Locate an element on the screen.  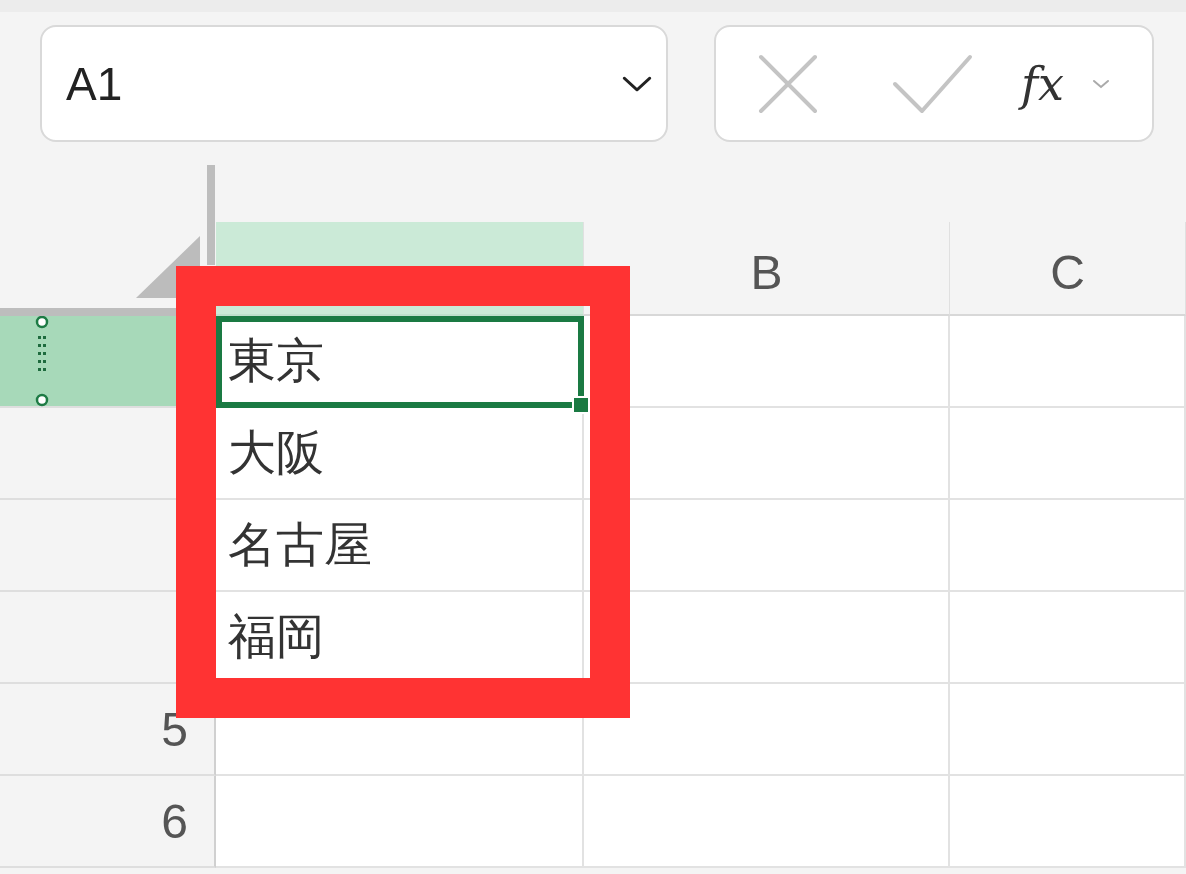
cell-reference: A1 is located at coordinates (94, 83).